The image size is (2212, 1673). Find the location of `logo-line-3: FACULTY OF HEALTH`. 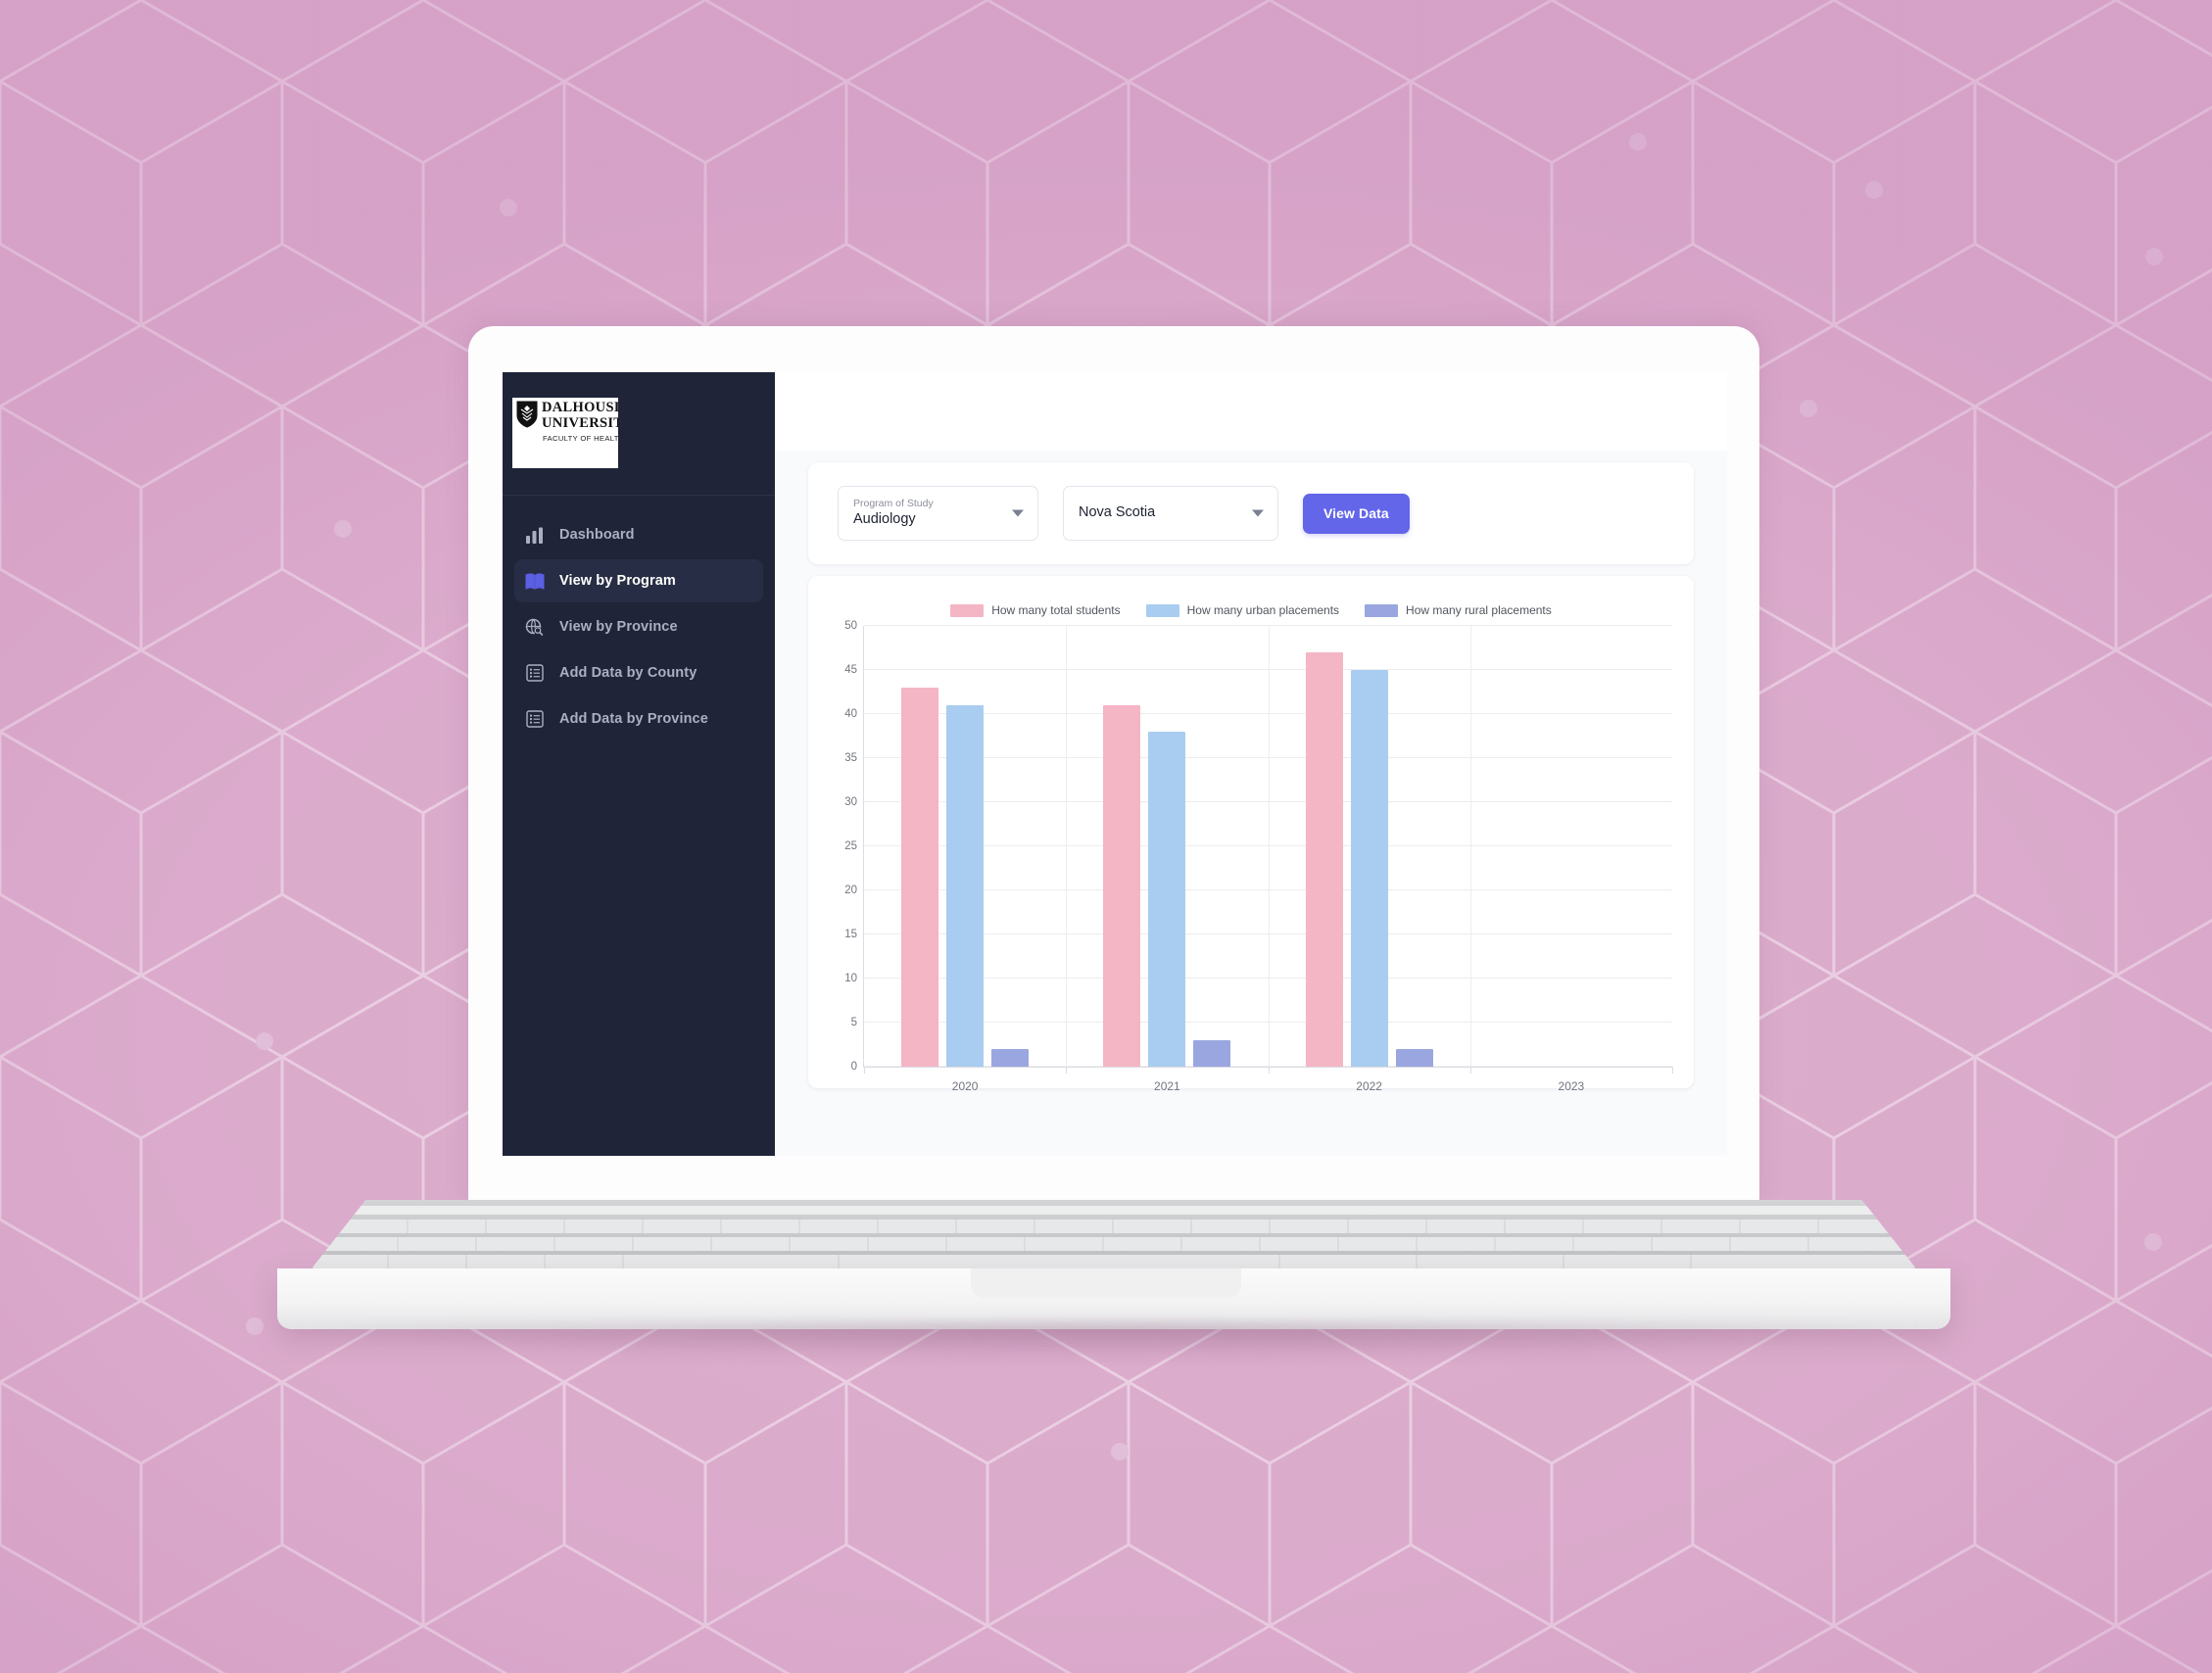

logo-line-3: FACULTY OF HEALTH is located at coordinates (580, 438).